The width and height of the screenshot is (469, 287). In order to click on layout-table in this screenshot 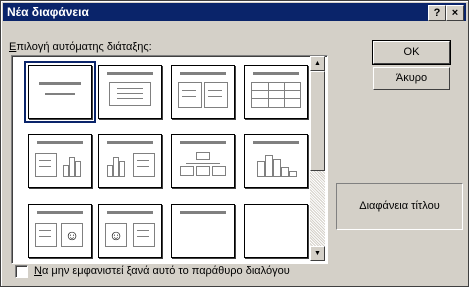, I will do `click(276, 92)`.